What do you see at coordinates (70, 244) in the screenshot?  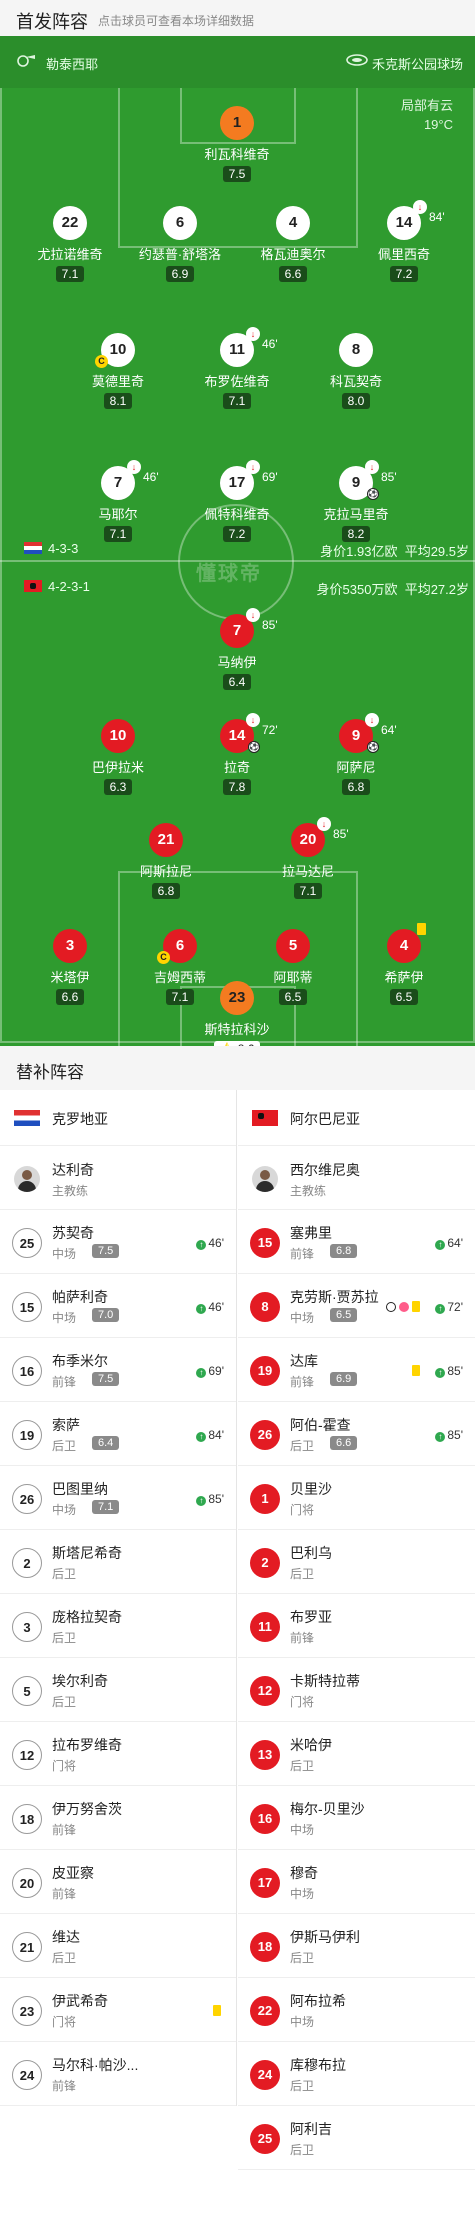 I see `home-player: 22 尤拉诺维奇 7.1` at bounding box center [70, 244].